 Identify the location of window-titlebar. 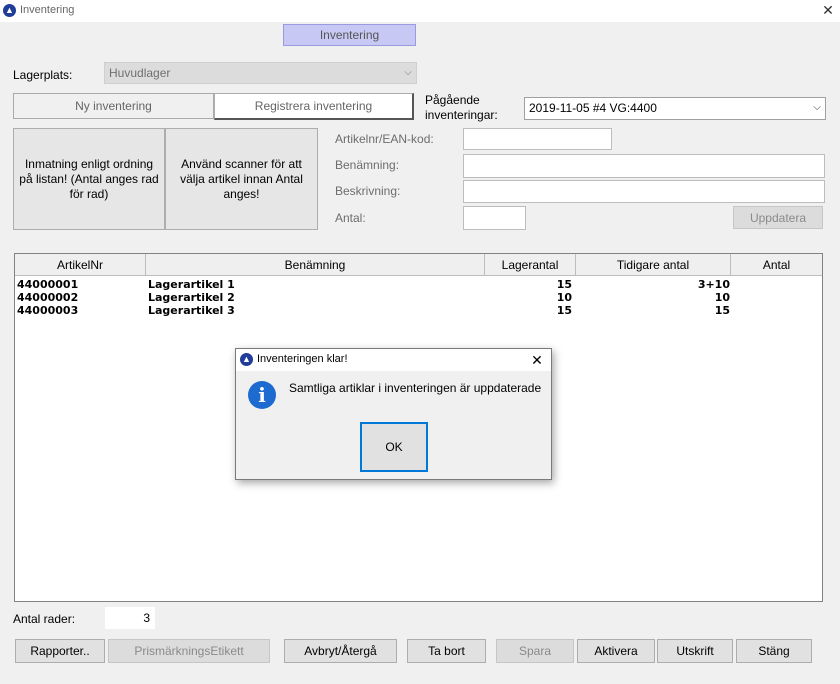
(420, 11).